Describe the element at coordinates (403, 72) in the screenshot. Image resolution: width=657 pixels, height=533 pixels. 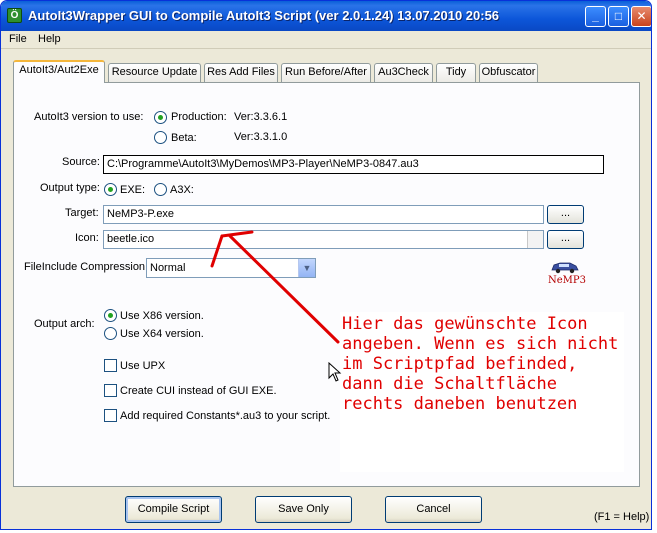
I see `tab-au3check: Au3Check` at that location.